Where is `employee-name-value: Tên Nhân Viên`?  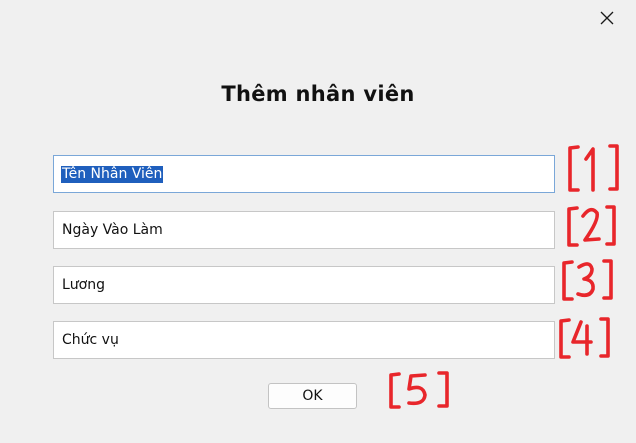 employee-name-value: Tên Nhân Viên is located at coordinates (112, 174).